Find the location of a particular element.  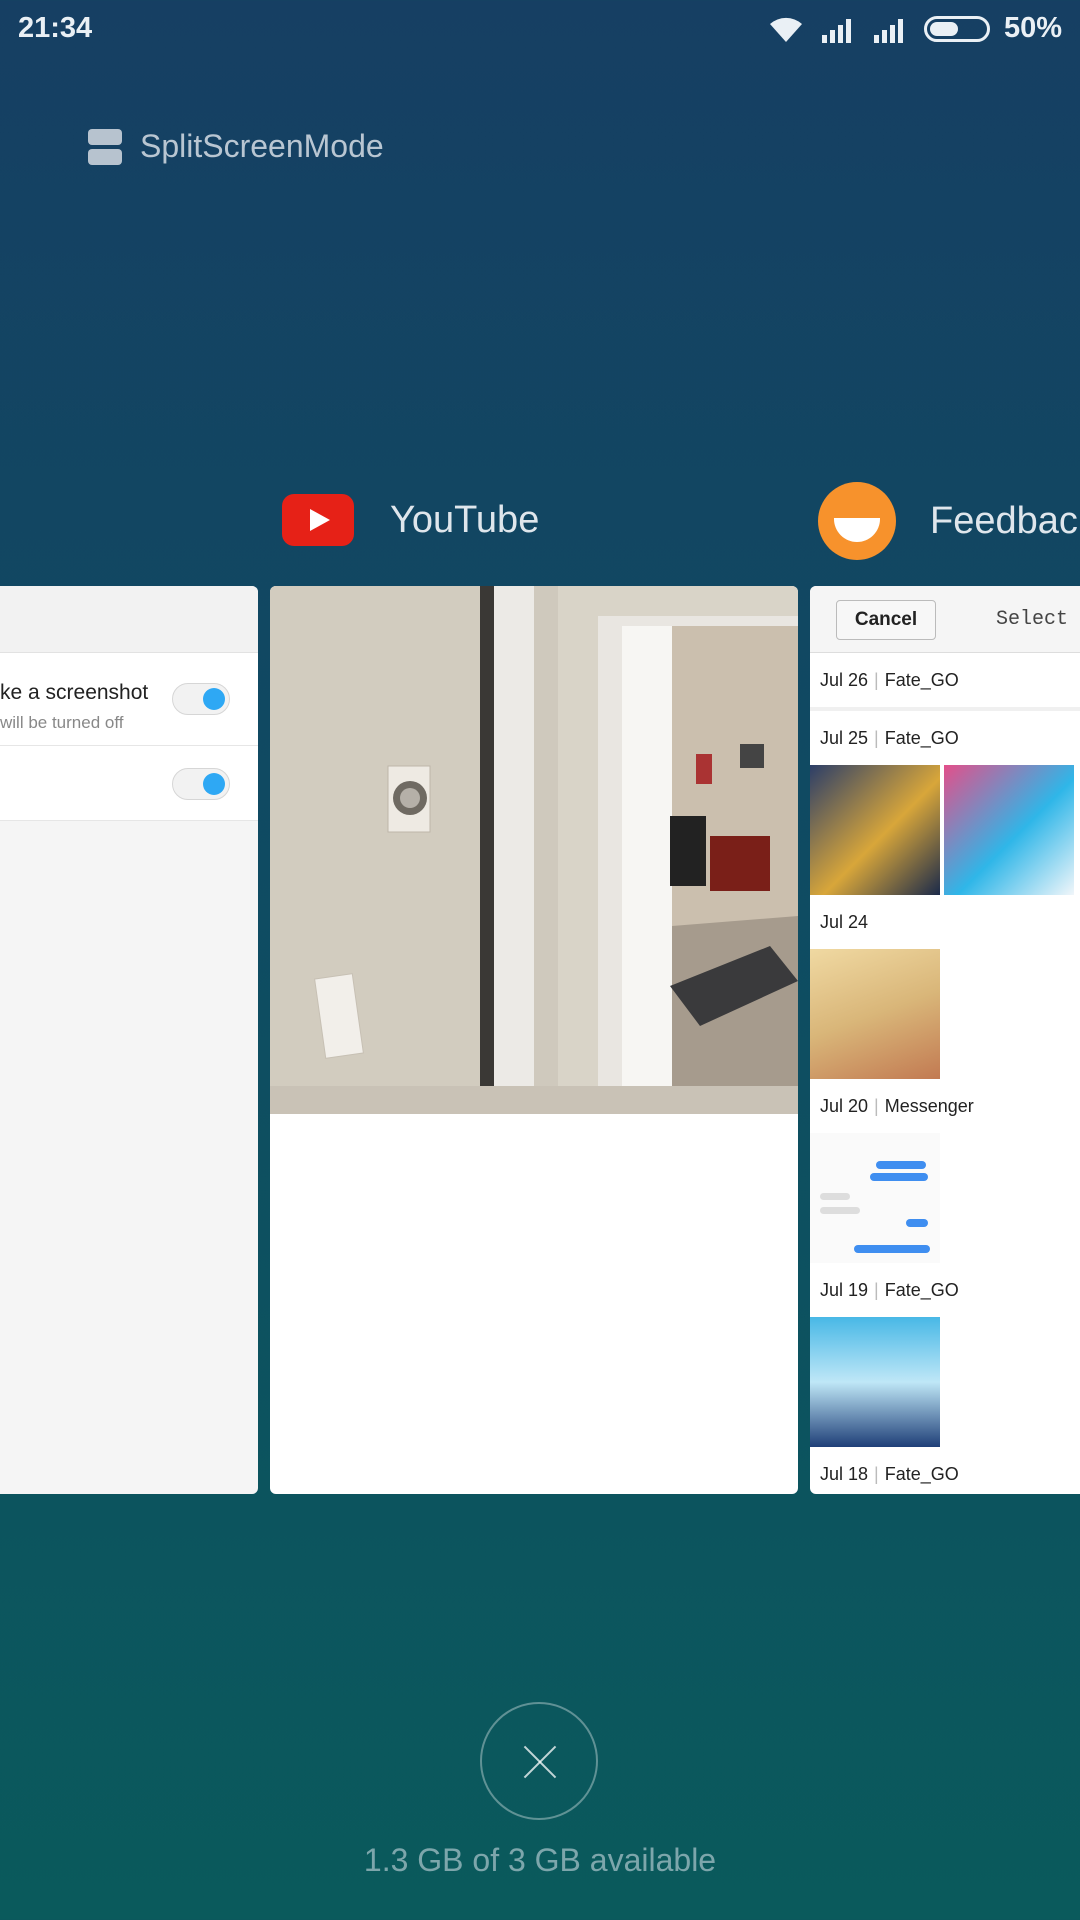

group-date: Jul 18 is located at coordinates (844, 1473).